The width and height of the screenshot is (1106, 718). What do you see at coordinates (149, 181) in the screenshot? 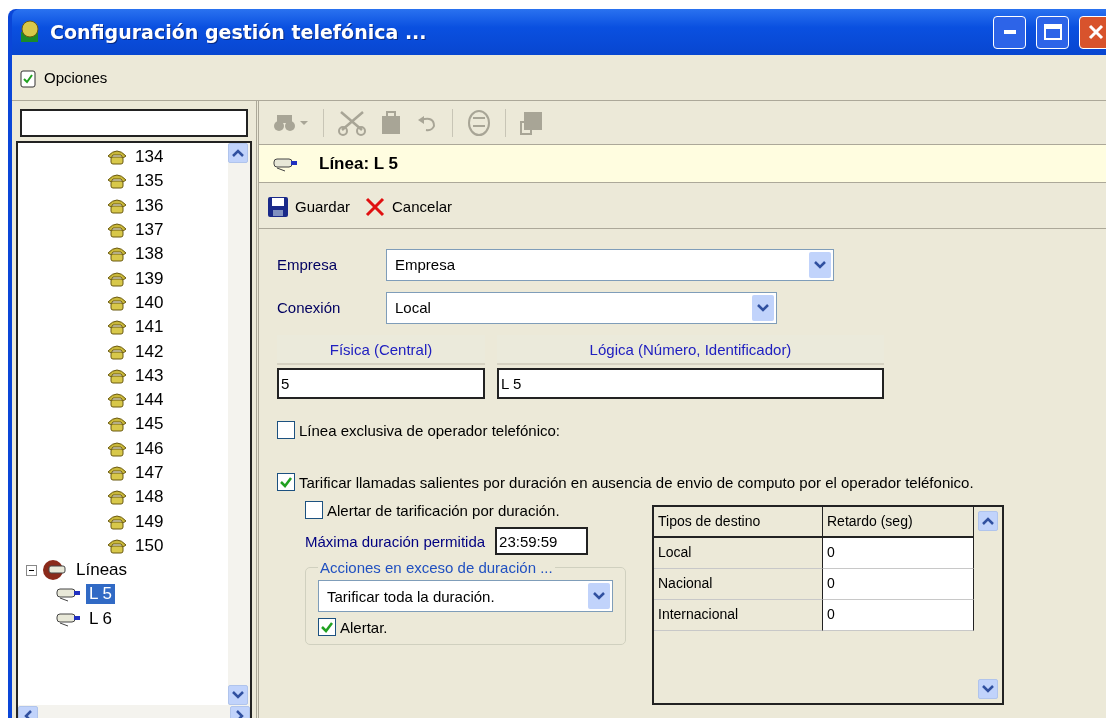
I see `tree-item: 135` at bounding box center [149, 181].